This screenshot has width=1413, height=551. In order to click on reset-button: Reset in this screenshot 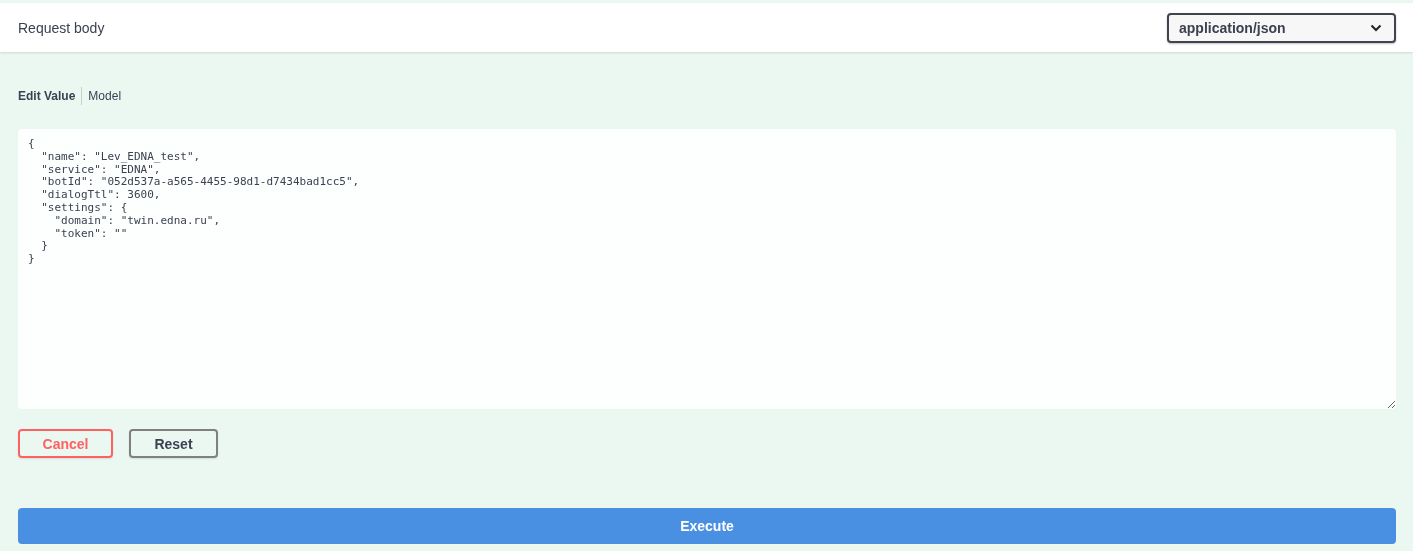, I will do `click(173, 443)`.